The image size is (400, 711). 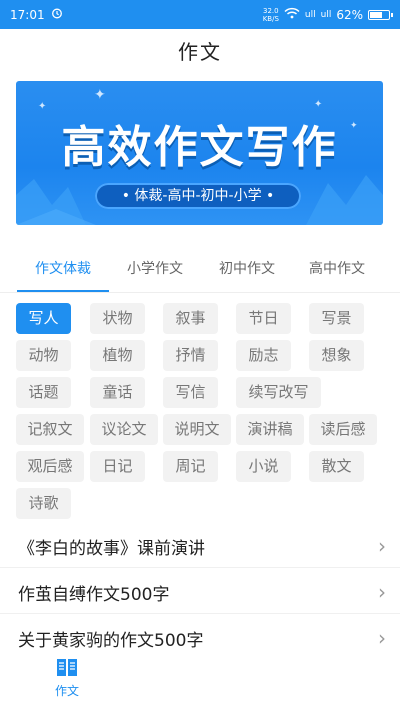 What do you see at coordinates (43, 355) in the screenshot?
I see `tag-item: 动物` at bounding box center [43, 355].